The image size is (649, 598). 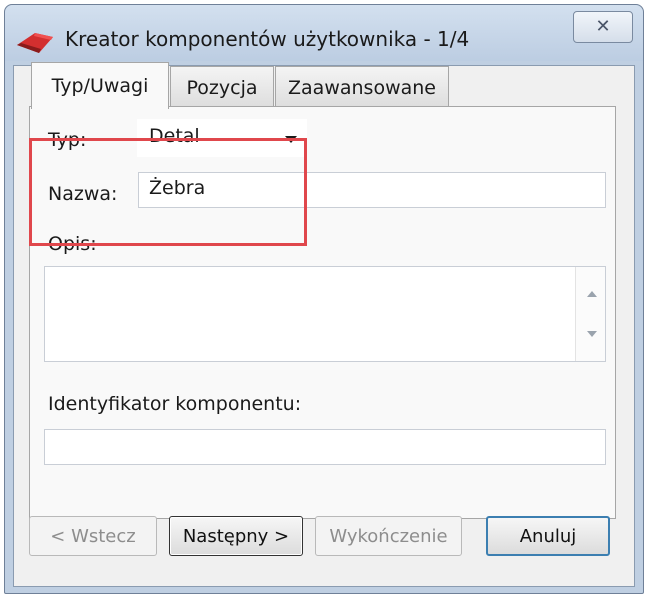 I want to click on title-bar: Kreator komponentów użytkownika - 1/4 ✕, so click(x=324, y=33).